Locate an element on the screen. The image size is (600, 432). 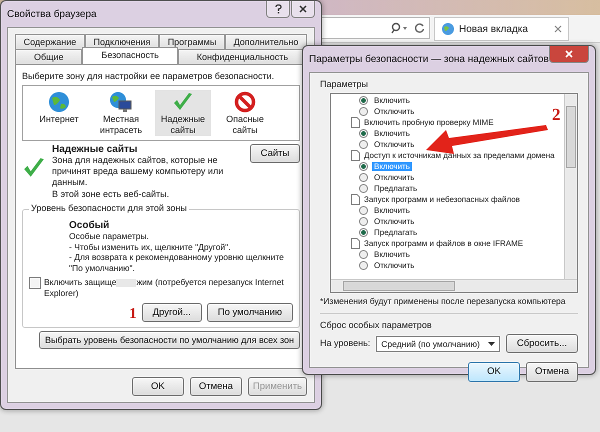
level-label: На уровень: is located at coordinates (345, 344).